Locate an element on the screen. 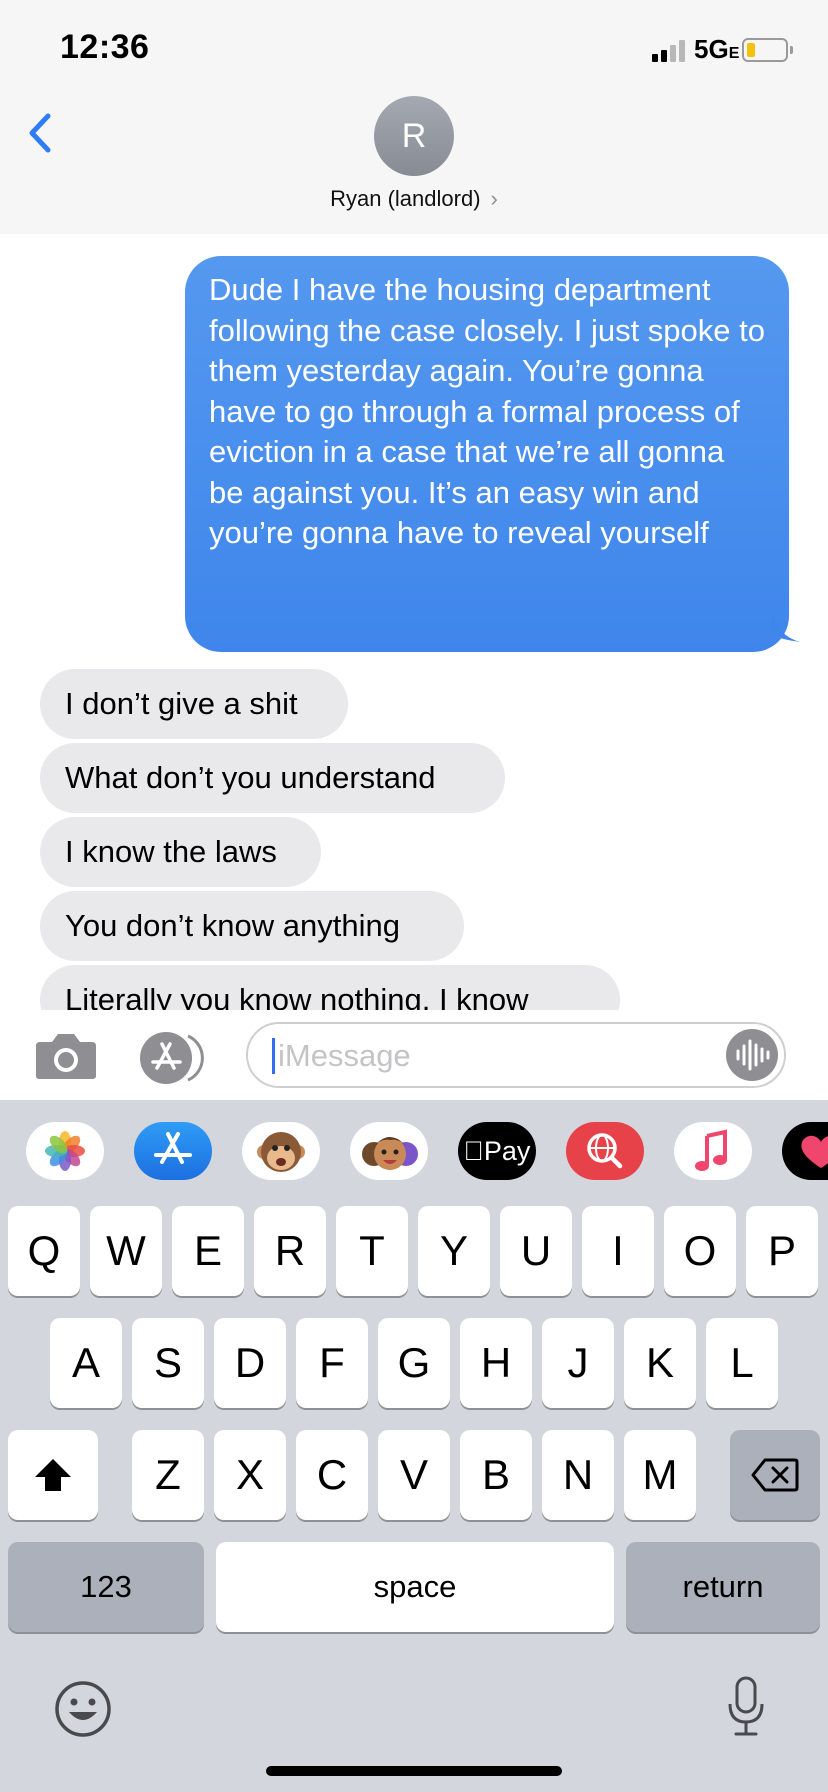 The width and height of the screenshot is (828, 1792). conversation-header: R Ryan (landlord) › is located at coordinates (414, 162).